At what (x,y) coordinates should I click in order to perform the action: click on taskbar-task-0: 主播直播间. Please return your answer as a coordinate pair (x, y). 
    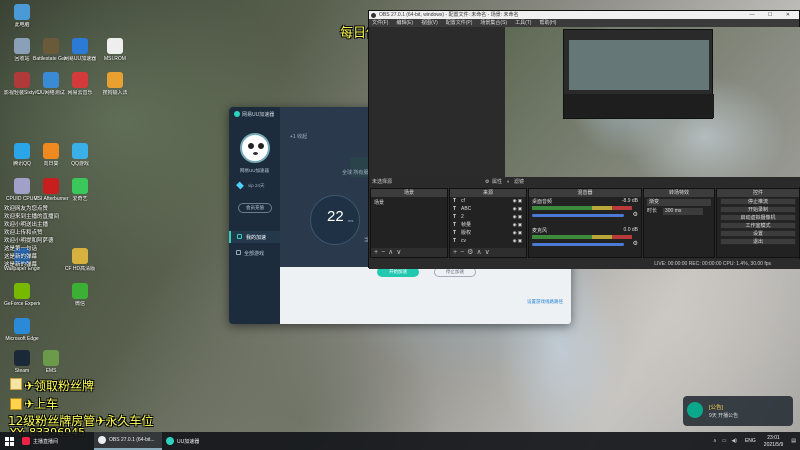
    Looking at the image, I should click on (56, 441).